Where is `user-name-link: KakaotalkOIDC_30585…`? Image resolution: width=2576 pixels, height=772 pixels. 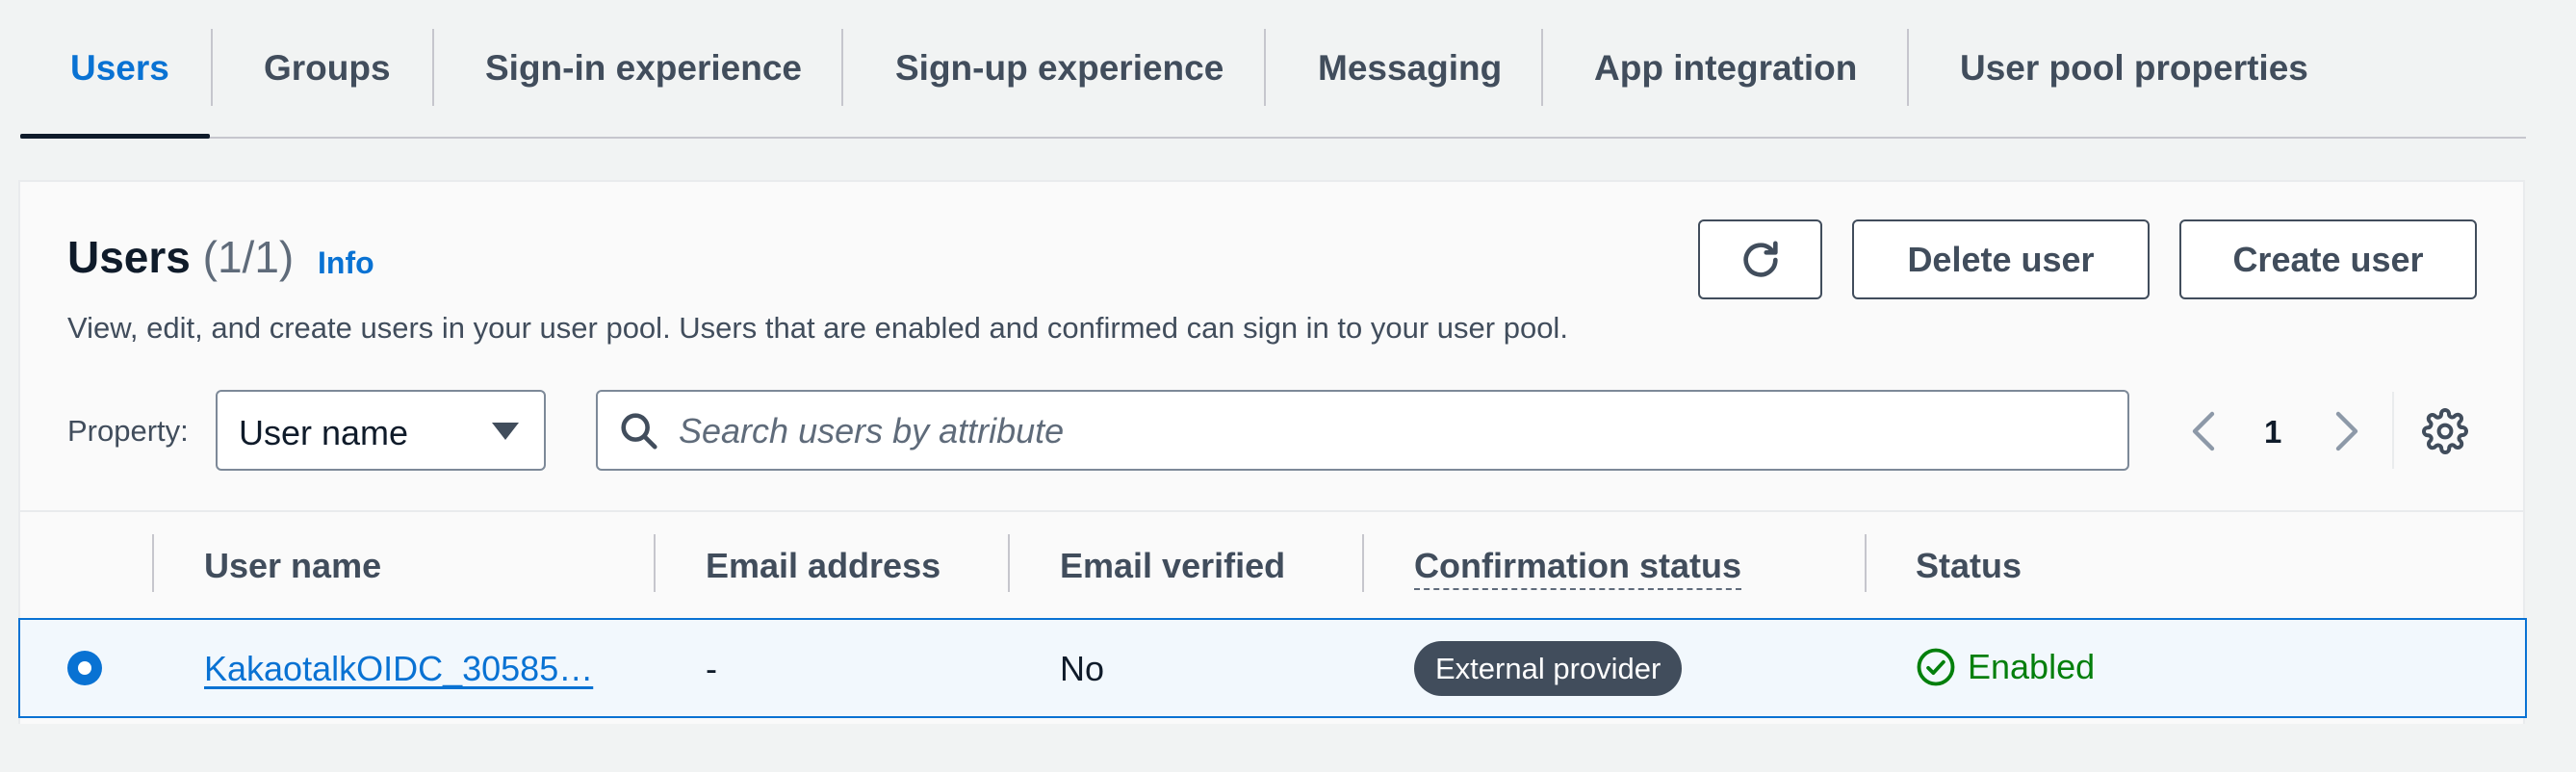
user-name-link: KakaotalkOIDC_30585… is located at coordinates (398, 669).